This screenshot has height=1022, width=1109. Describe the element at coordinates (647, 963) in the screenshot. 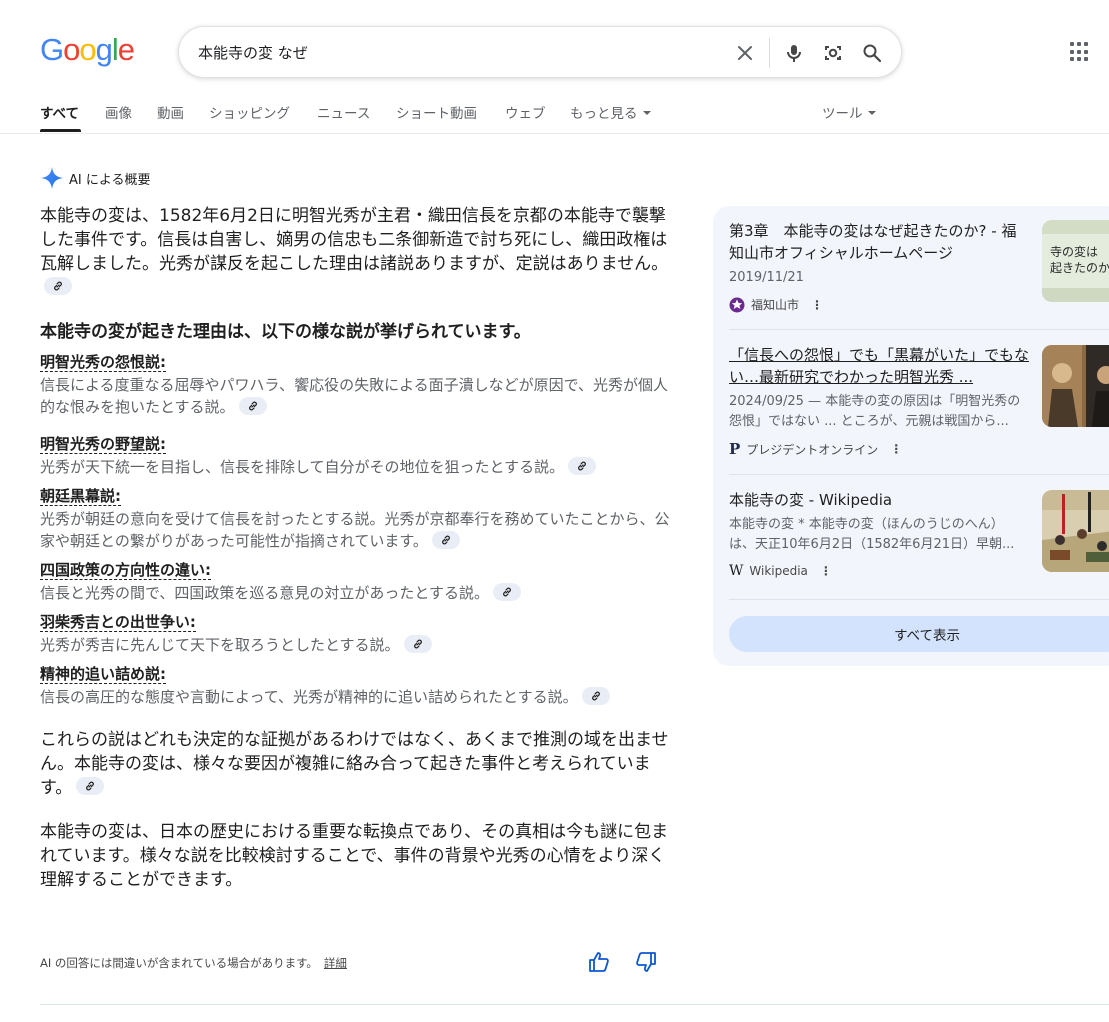

I see `thumbs-down-icon` at that location.